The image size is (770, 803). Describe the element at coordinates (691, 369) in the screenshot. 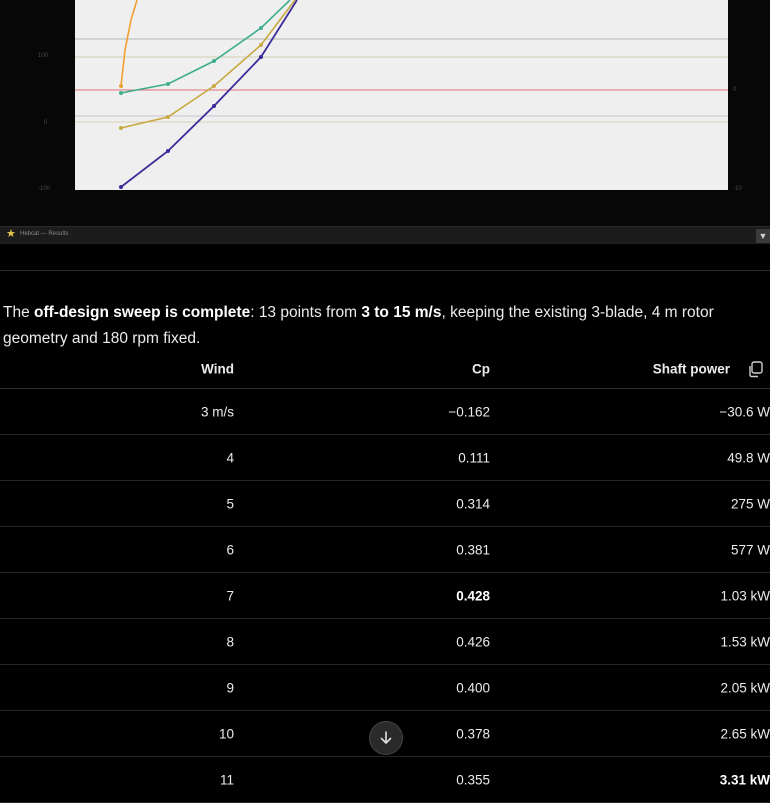

I see `header-shaft-power: Shaft power` at that location.